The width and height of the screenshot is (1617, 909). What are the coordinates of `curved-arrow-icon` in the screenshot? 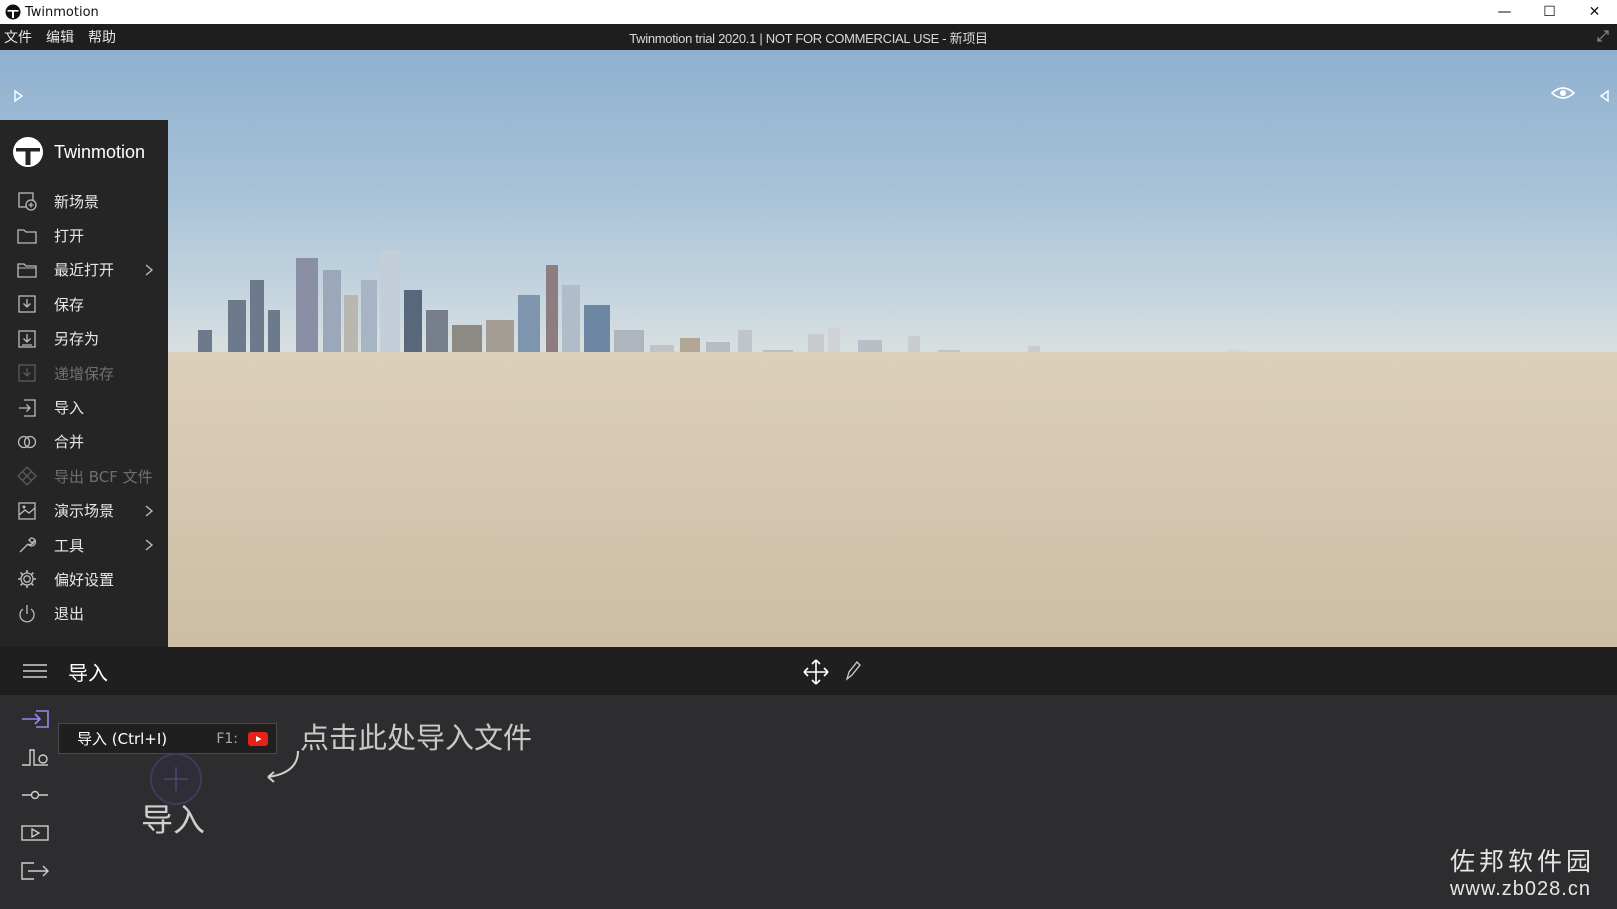 It's located at (283, 766).